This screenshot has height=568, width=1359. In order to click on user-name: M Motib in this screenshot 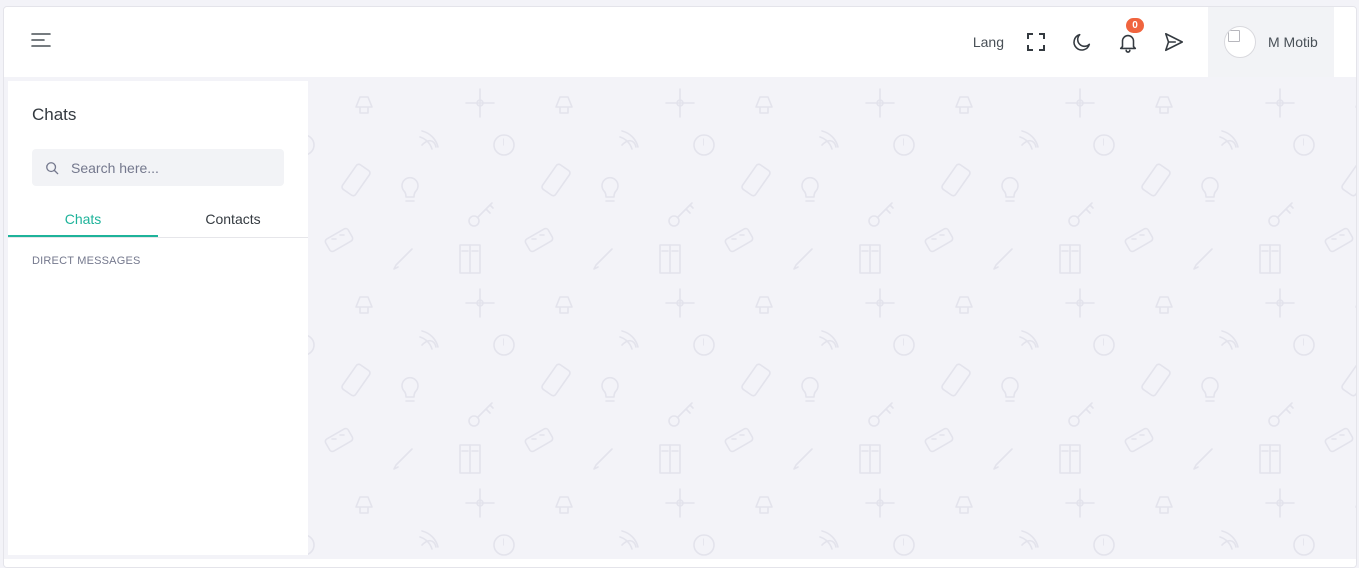, I will do `click(1293, 42)`.